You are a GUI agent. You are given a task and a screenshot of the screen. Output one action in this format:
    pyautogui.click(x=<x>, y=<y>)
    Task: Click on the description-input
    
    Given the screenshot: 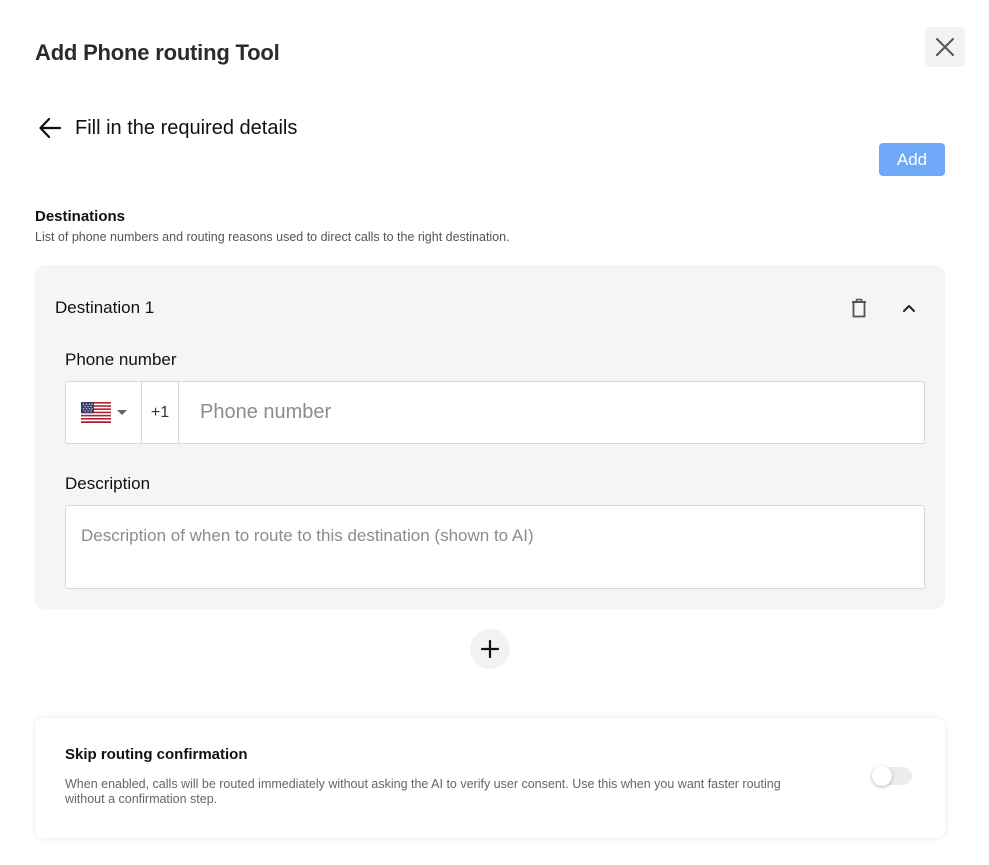 What is the action you would take?
    pyautogui.click(x=495, y=547)
    